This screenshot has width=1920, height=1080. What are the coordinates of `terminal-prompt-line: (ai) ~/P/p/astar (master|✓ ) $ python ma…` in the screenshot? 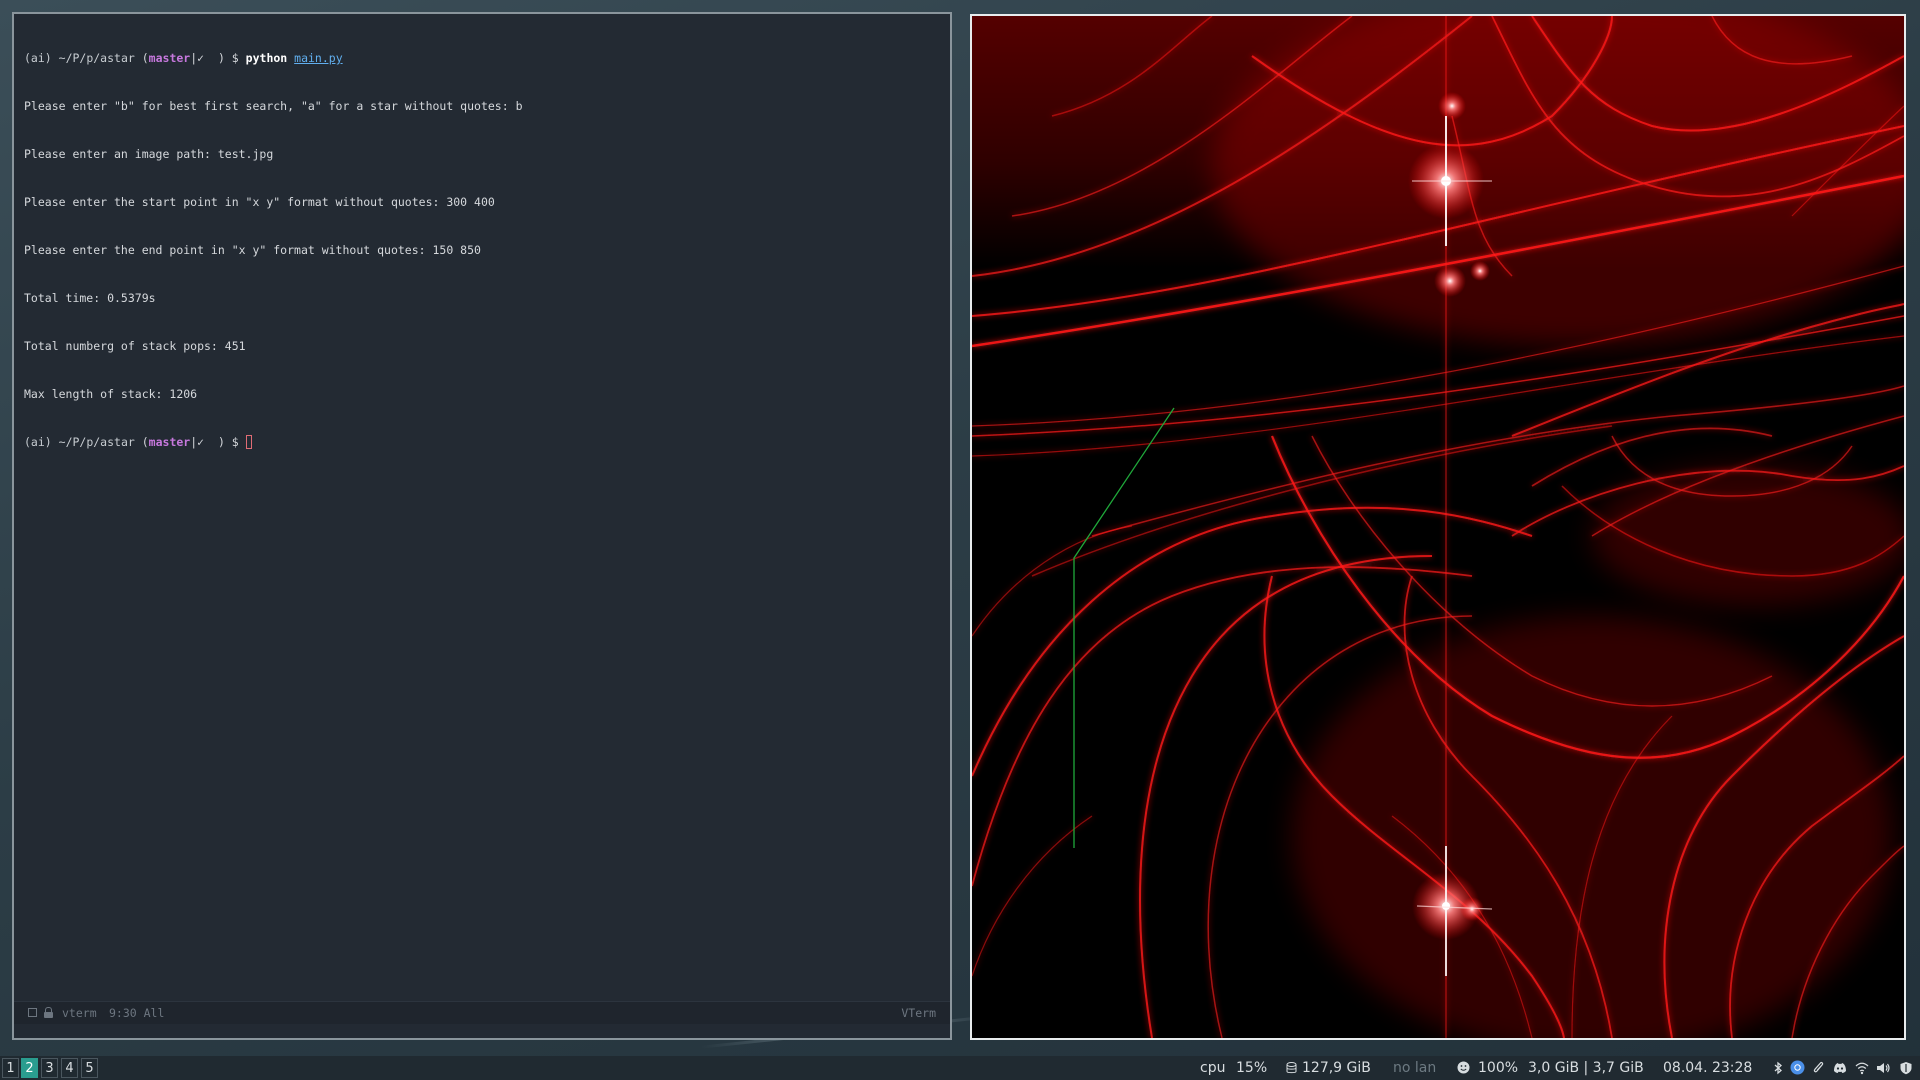 It's located at (183, 58).